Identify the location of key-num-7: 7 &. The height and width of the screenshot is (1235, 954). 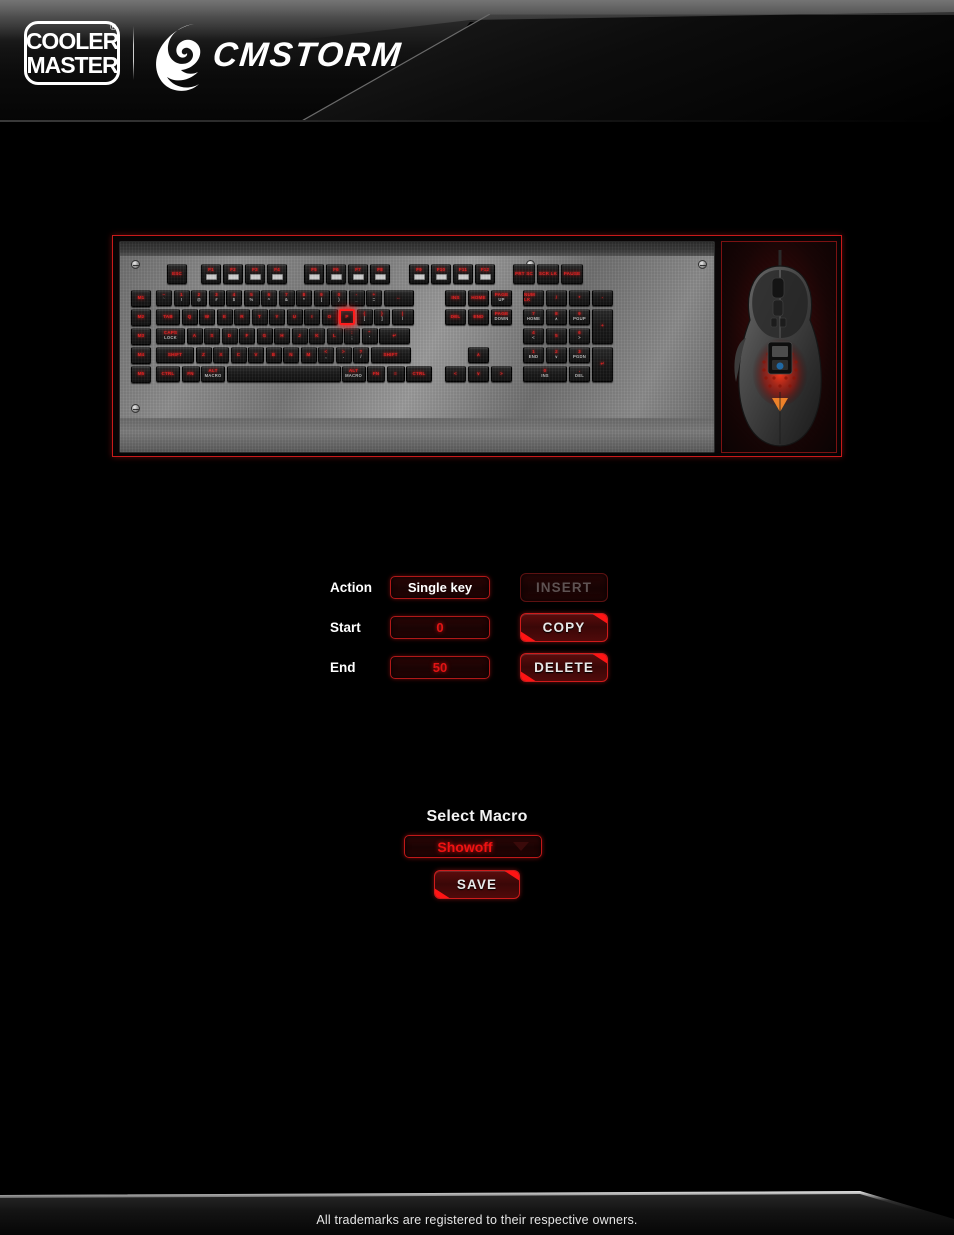
(286, 298).